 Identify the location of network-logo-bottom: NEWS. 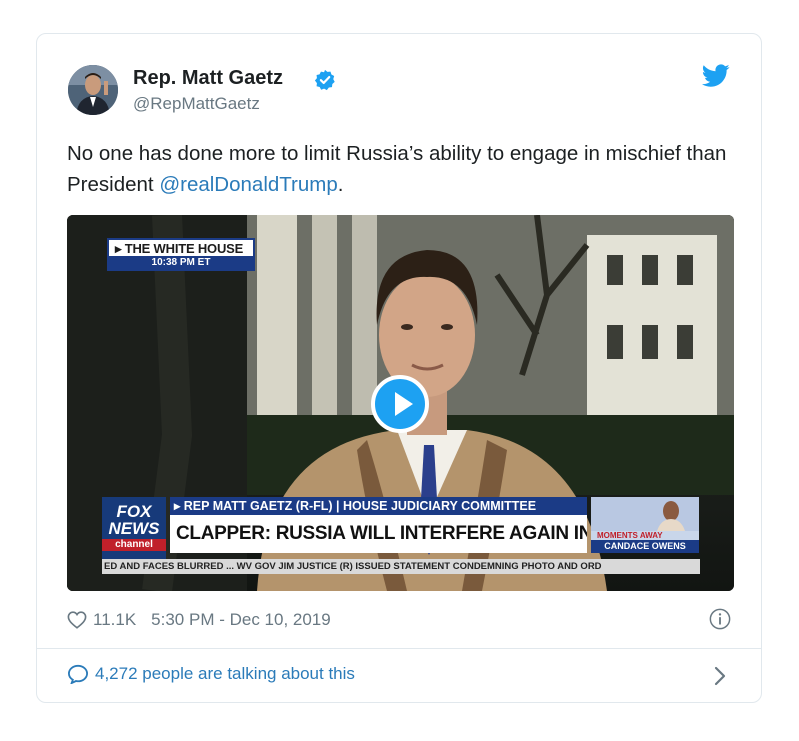
(134, 528).